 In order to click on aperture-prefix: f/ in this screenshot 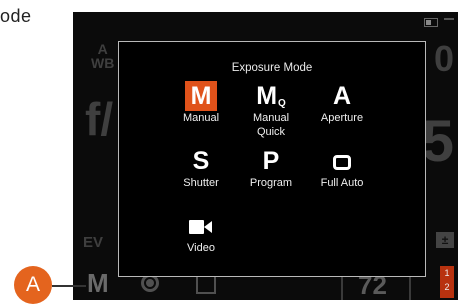, I will do `click(99, 119)`.